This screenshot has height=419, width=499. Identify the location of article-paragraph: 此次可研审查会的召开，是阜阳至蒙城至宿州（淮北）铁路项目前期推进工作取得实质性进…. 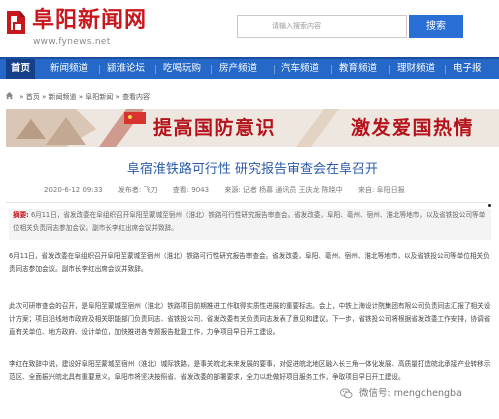
(250, 319).